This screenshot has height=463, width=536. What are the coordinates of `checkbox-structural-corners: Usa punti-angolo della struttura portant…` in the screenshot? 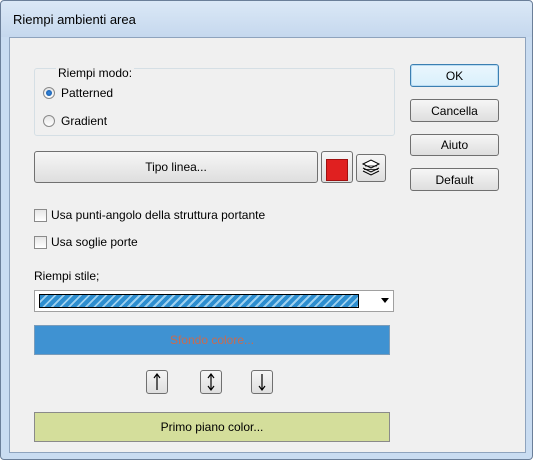 It's located at (149, 215).